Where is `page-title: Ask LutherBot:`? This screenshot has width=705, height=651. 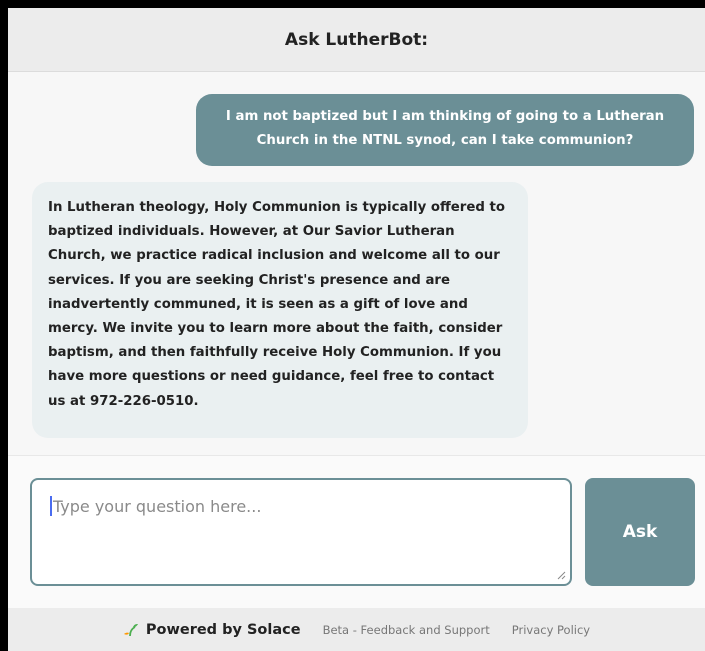 page-title: Ask LutherBot: is located at coordinates (356, 39).